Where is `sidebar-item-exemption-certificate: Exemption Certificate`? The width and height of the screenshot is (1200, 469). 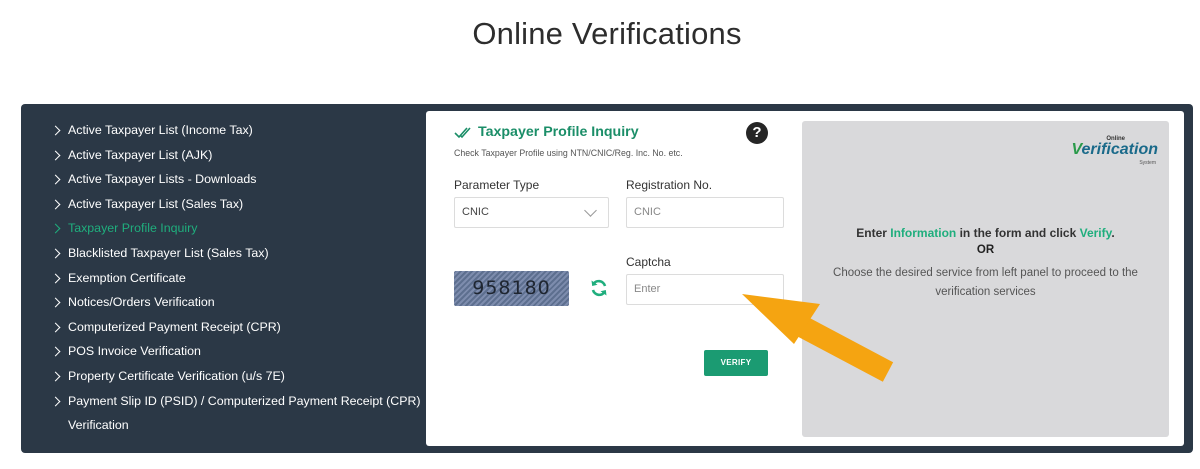
sidebar-item-exemption-certificate: Exemption Certificate is located at coordinates (223, 280).